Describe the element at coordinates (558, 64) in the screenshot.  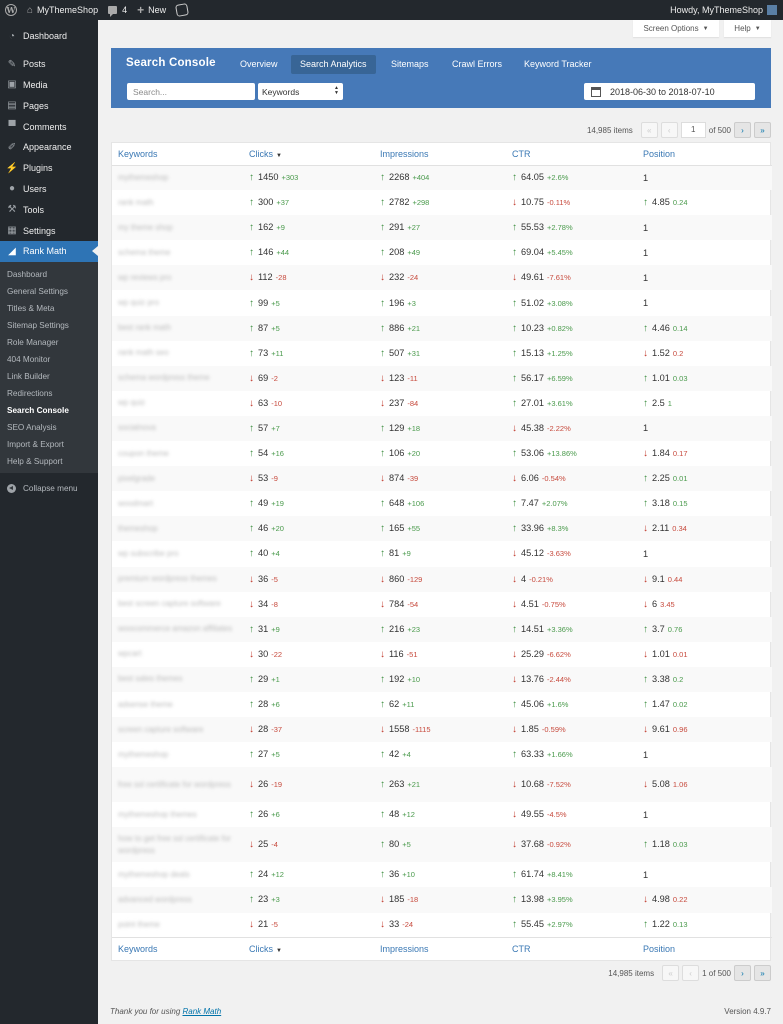
I see `tab-keyword-tracker: Keyword Tracker` at that location.